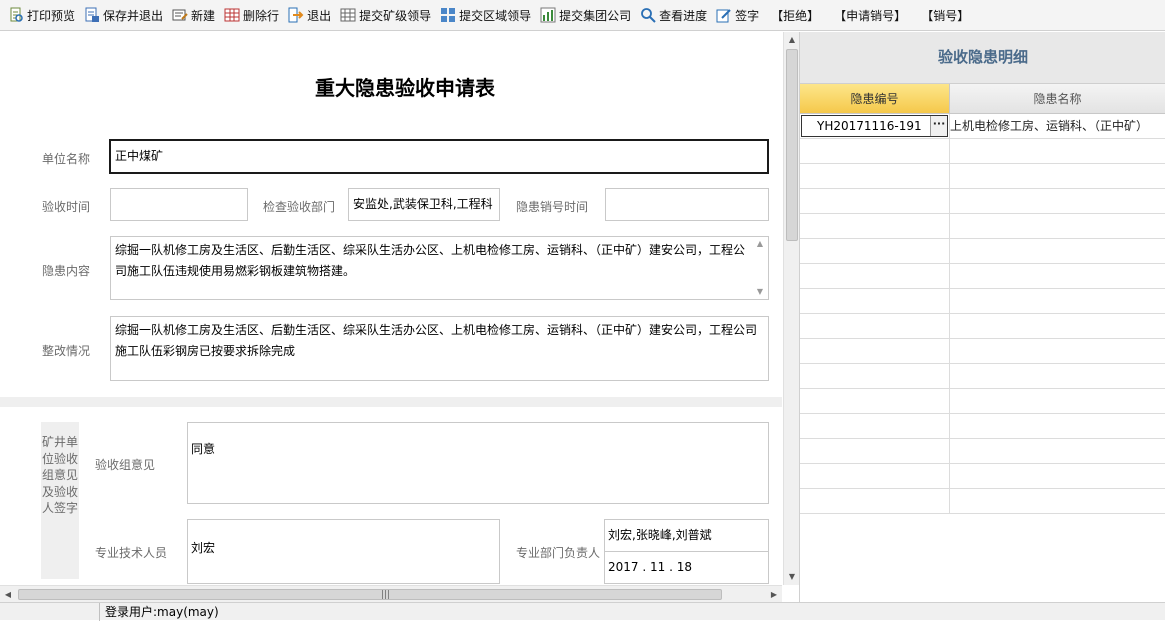 This screenshot has width=1165, height=621. Describe the element at coordinates (348, 15) in the screenshot. I see `grid-icon` at that location.